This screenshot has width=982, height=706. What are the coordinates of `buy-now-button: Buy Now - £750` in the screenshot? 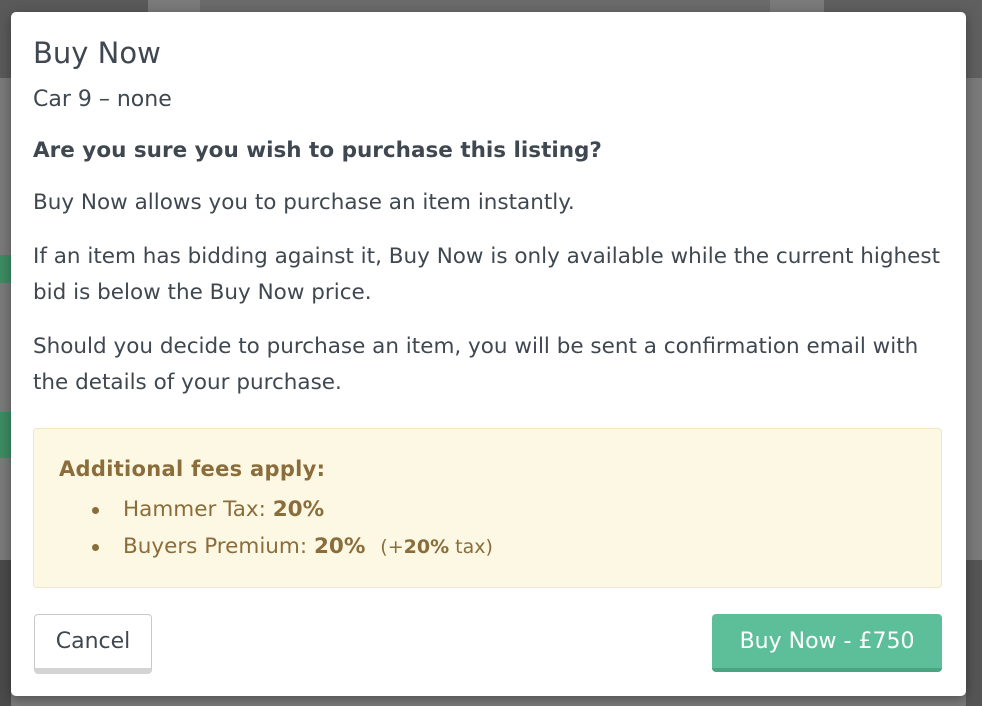 It's located at (827, 643).